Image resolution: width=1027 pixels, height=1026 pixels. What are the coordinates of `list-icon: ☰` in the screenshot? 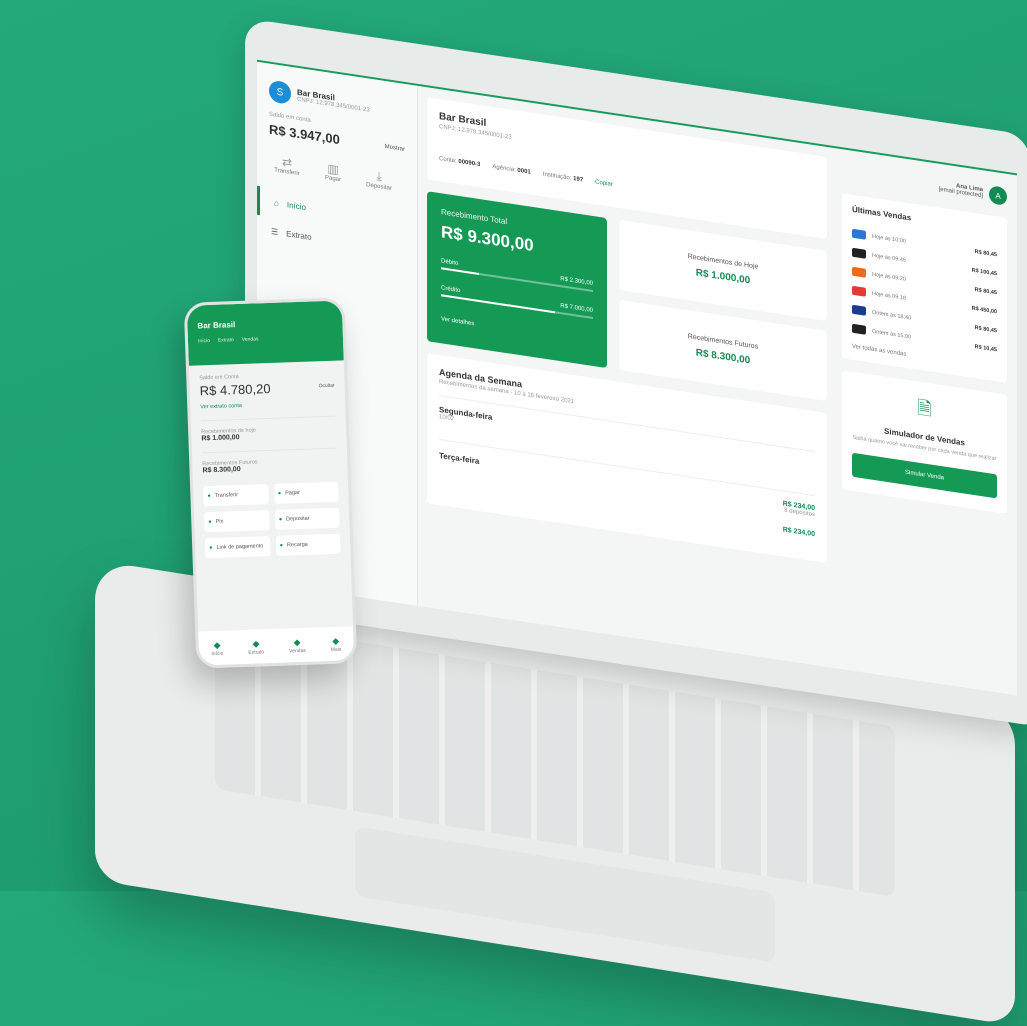 It's located at (274, 232).